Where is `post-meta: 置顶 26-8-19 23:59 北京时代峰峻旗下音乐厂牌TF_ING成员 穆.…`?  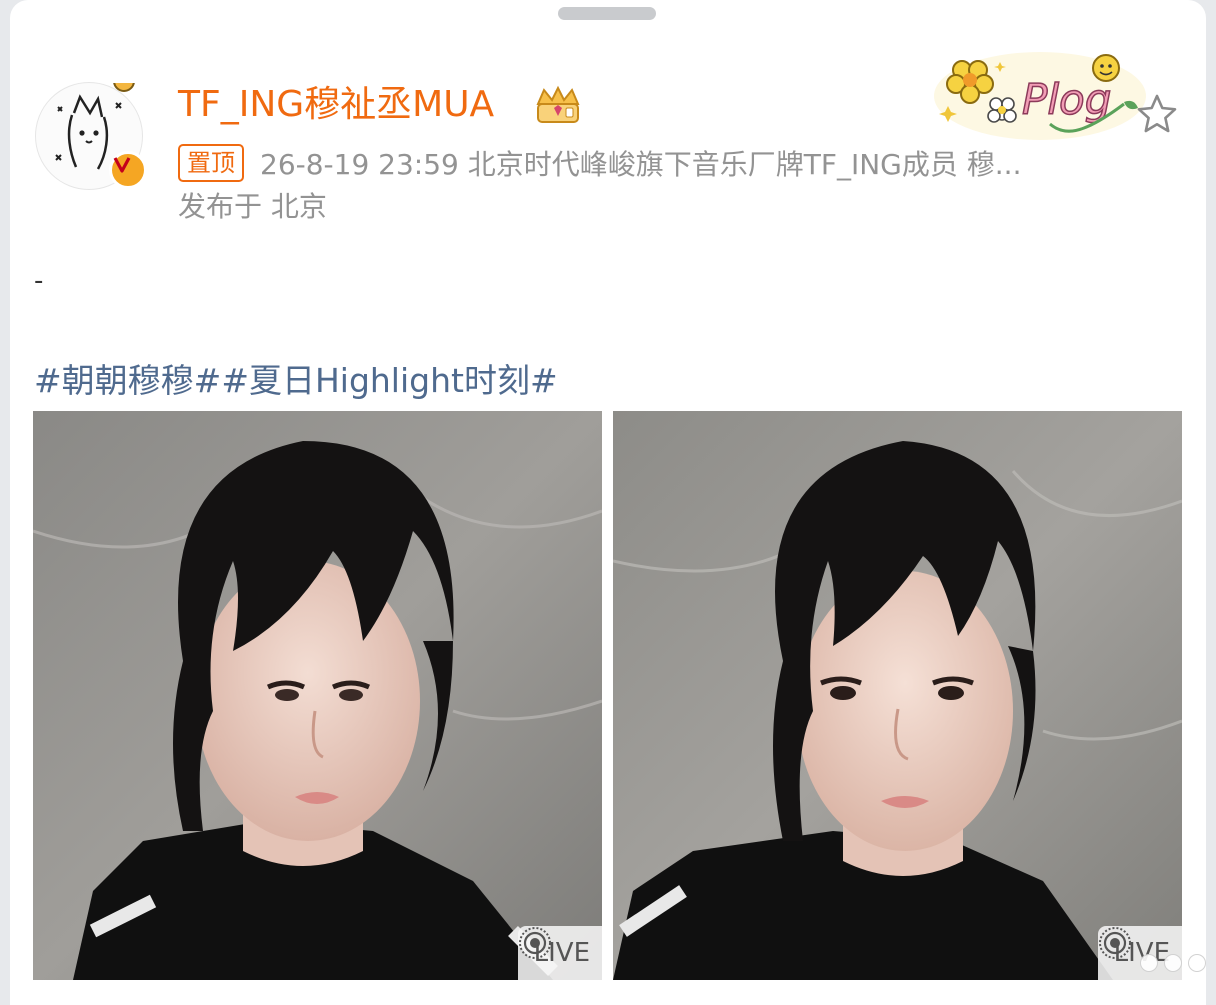
post-meta: 置顶 26-8-19 23:59 北京时代峰峻旗下音乐厂牌TF_ING成员 穆.… is located at coordinates (634, 163).